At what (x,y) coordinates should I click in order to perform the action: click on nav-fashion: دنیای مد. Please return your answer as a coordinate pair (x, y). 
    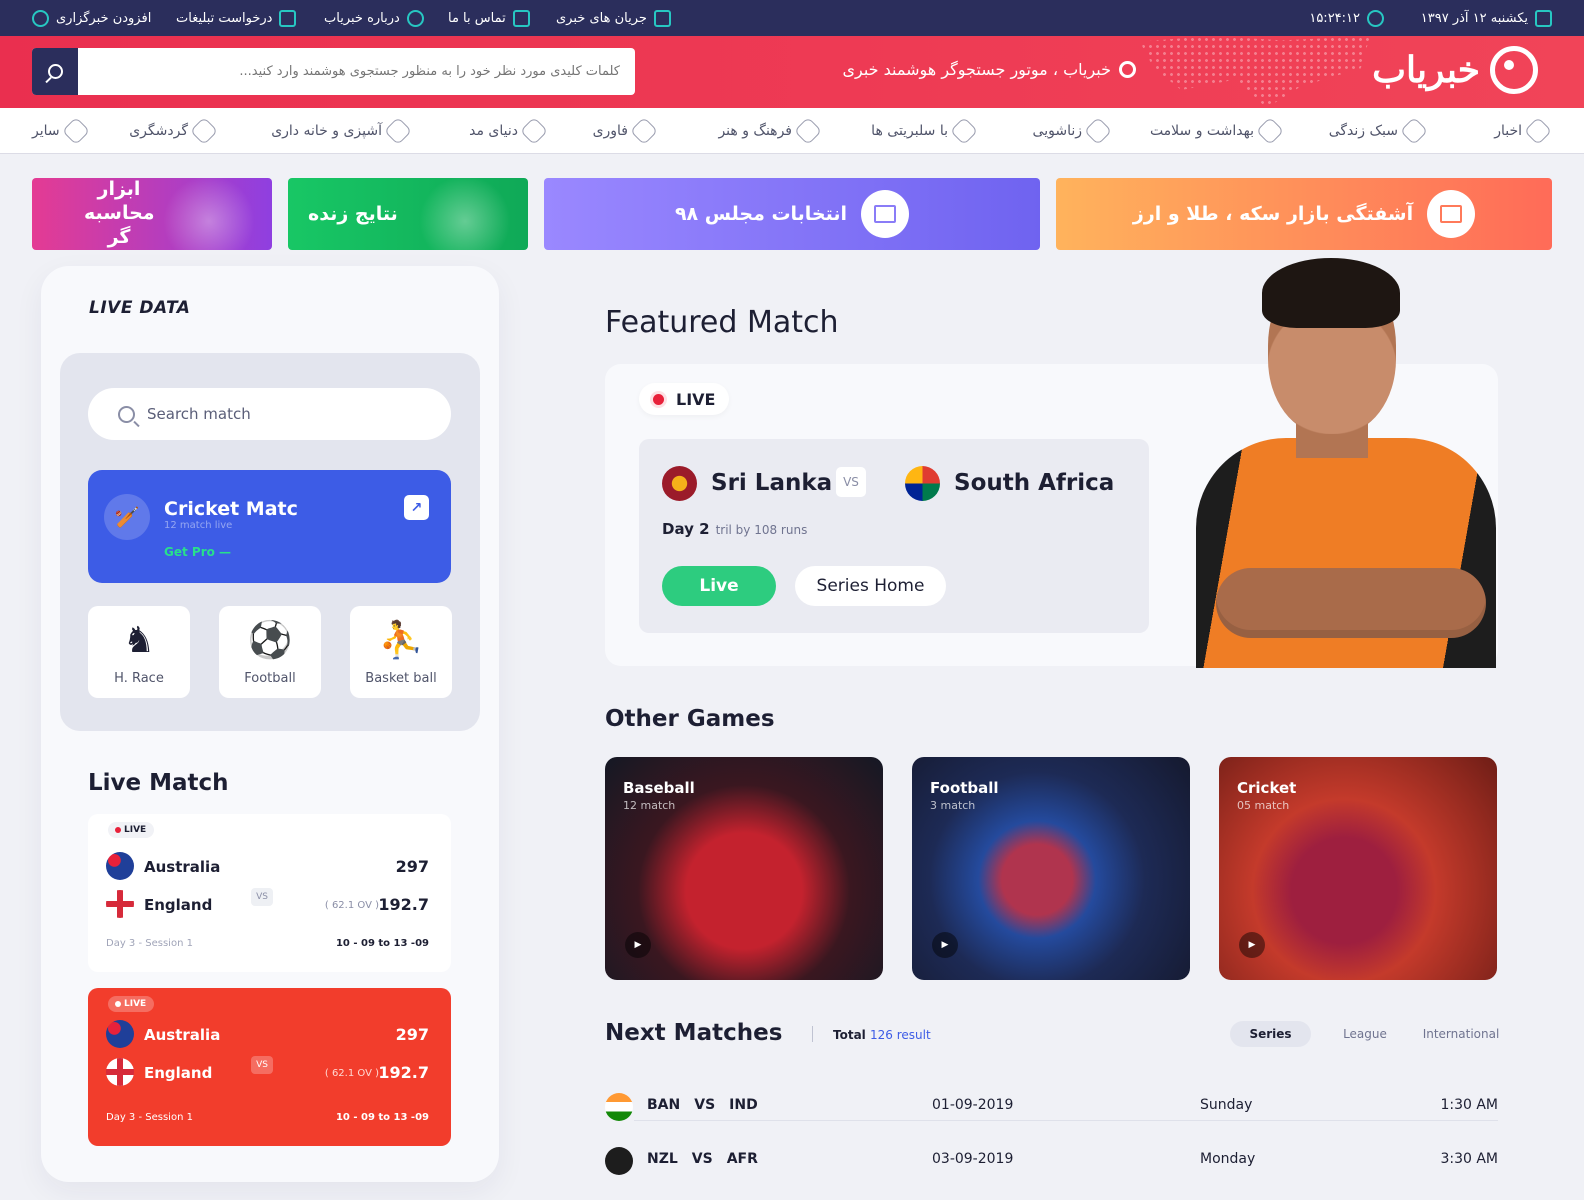
    Looking at the image, I should click on (509, 131).